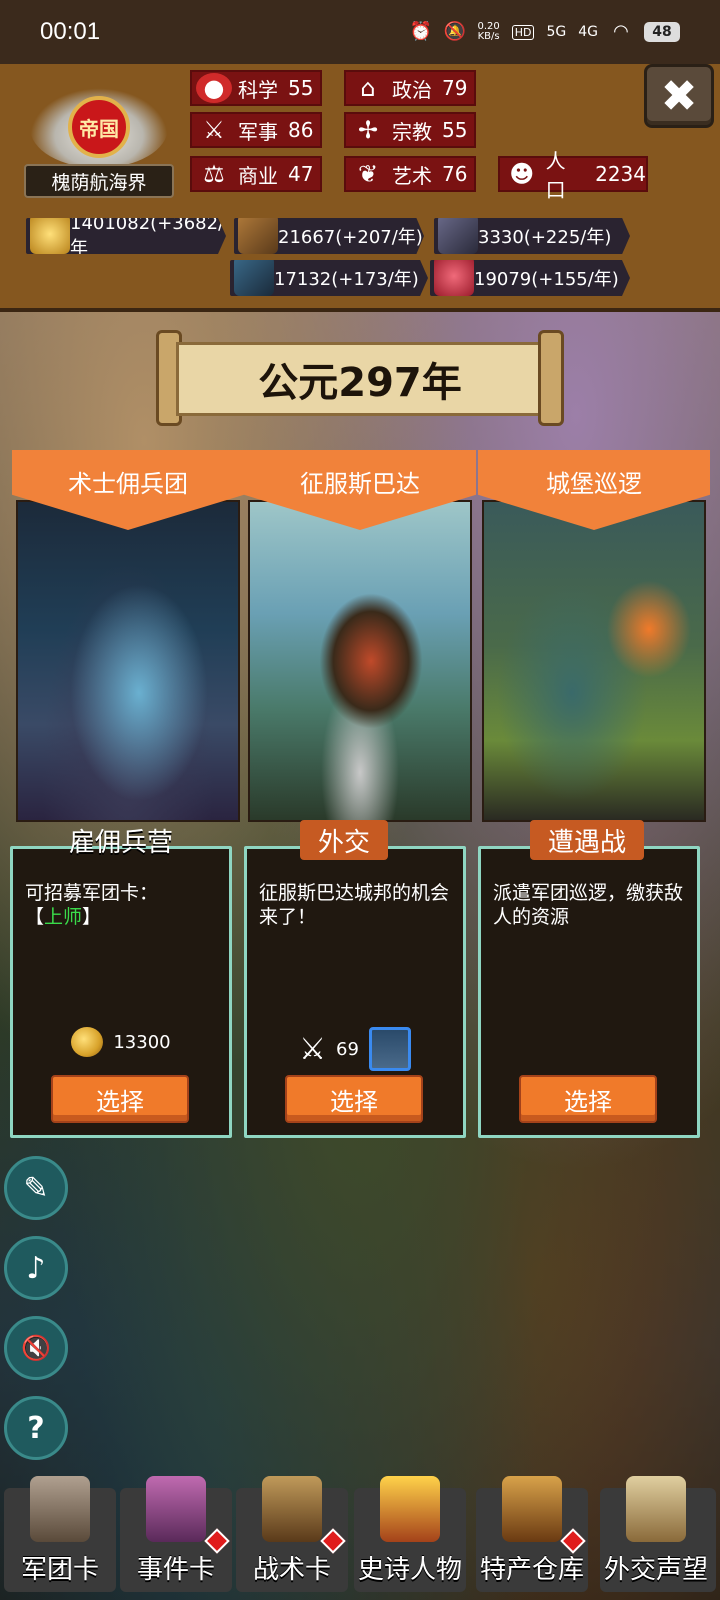 The width and height of the screenshot is (720, 1600). I want to click on stat-commerce: ⚖ 商业 47, so click(256, 174).